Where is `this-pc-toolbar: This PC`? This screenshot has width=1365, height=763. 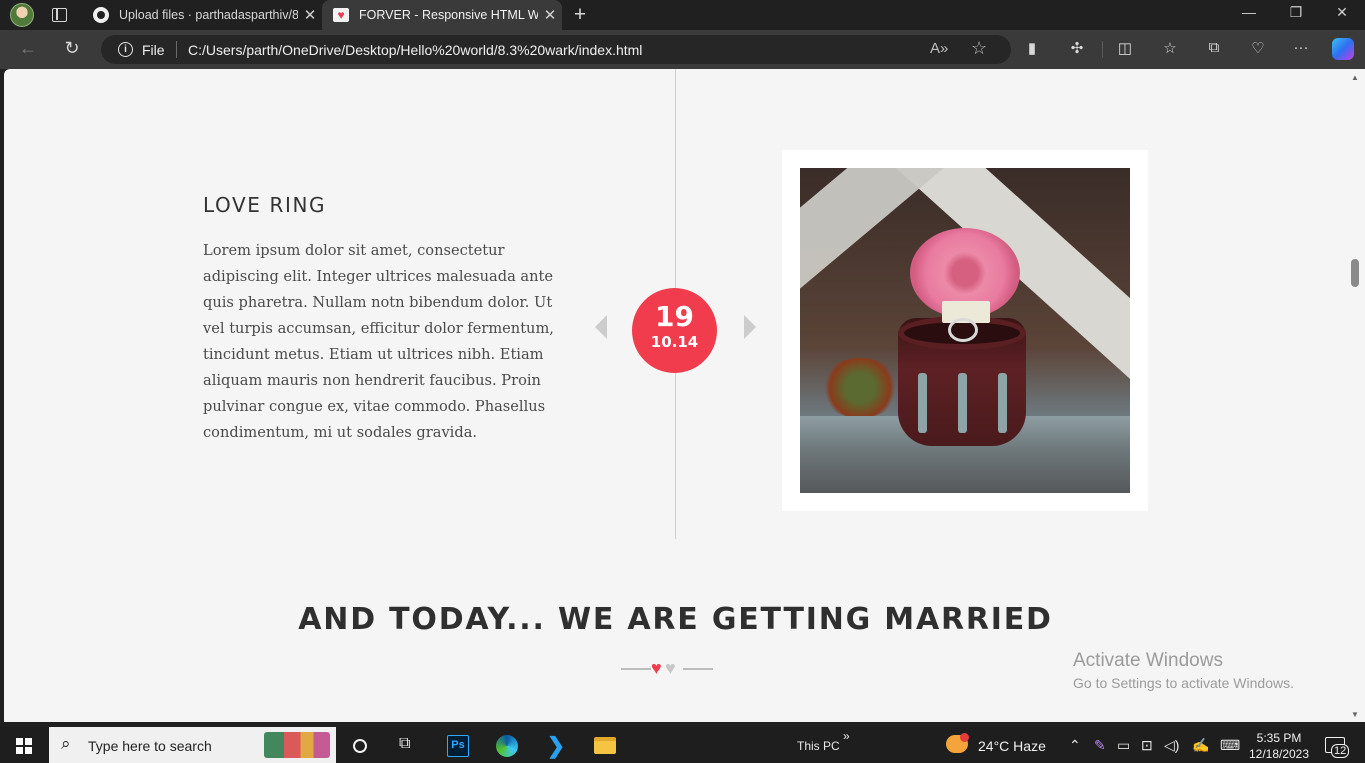
this-pc-toolbar: This PC is located at coordinates (818, 746).